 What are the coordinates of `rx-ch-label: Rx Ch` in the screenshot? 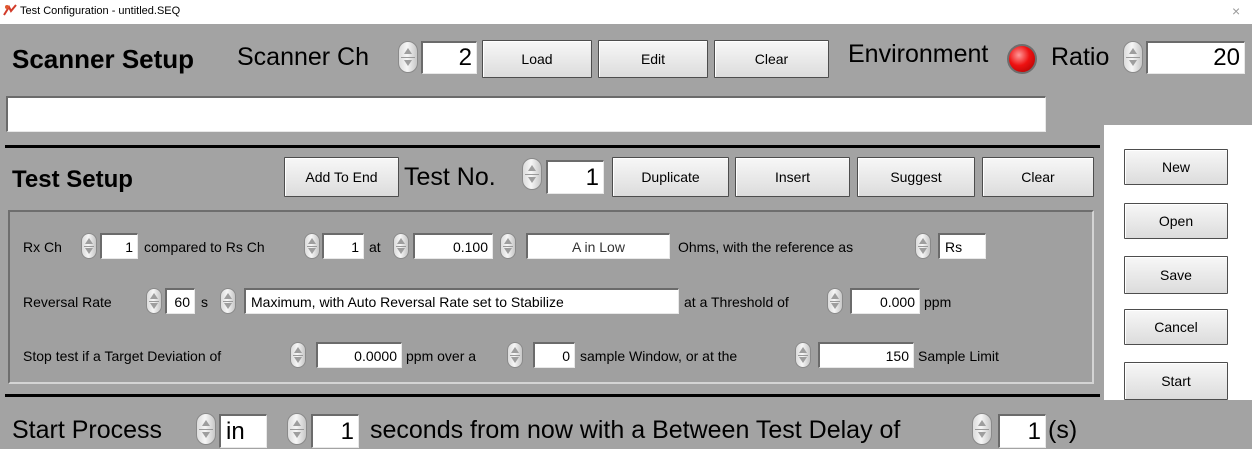 It's located at (42, 247).